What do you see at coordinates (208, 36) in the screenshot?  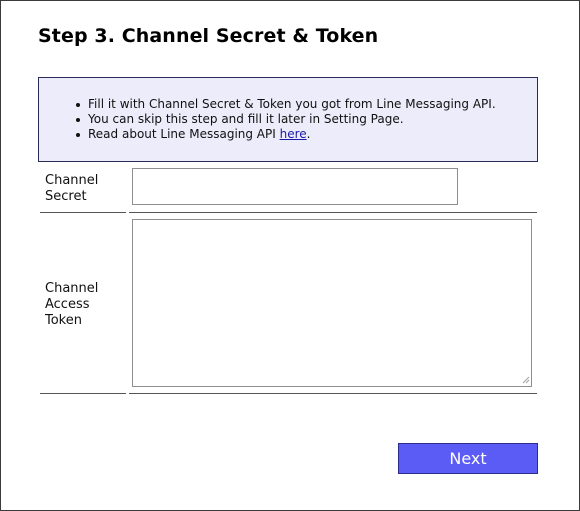 I see `page-title: Step 3. Channel Secret & Token` at bounding box center [208, 36].